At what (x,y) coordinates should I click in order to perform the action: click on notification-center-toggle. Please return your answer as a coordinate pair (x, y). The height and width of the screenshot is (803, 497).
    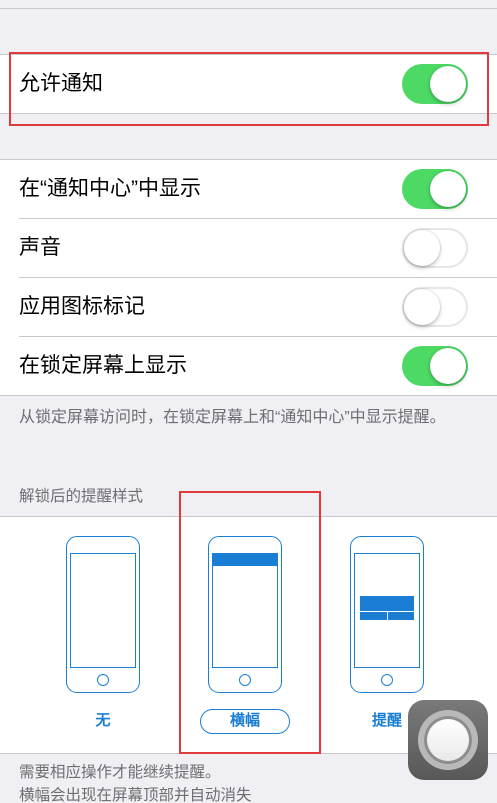
    Looking at the image, I should click on (435, 189).